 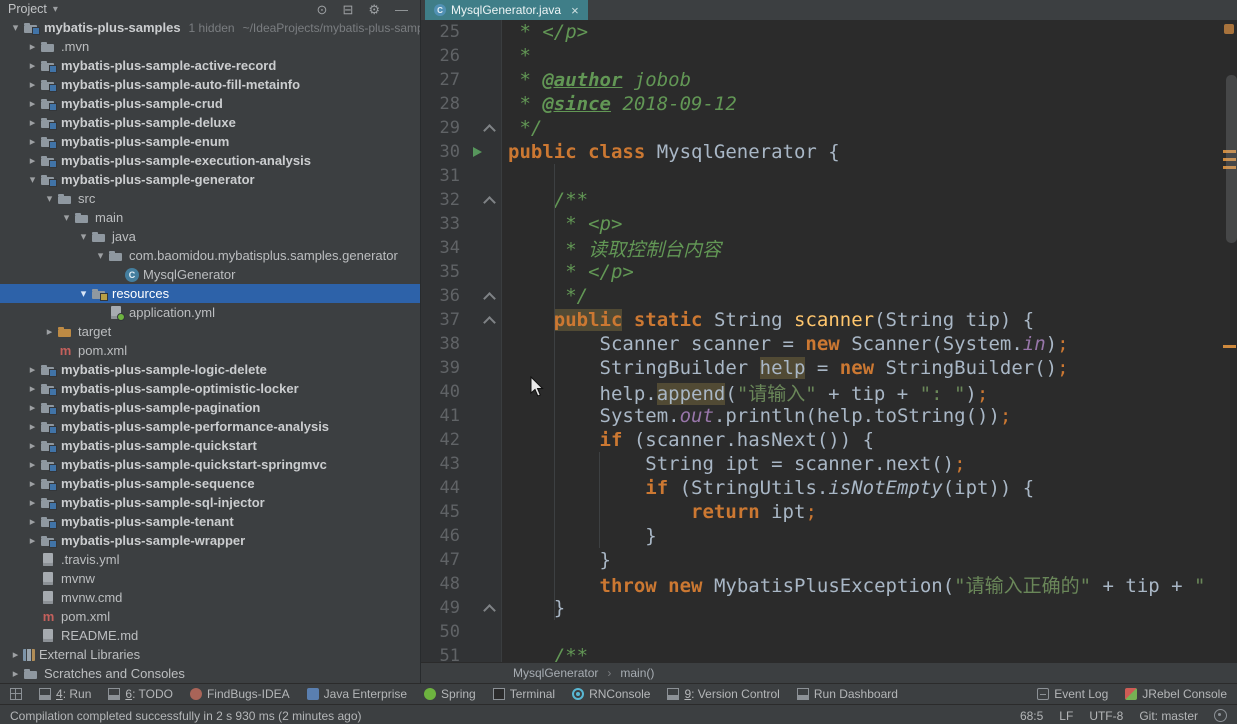 I want to click on code-line: 51 /**, so click(x=829, y=653).